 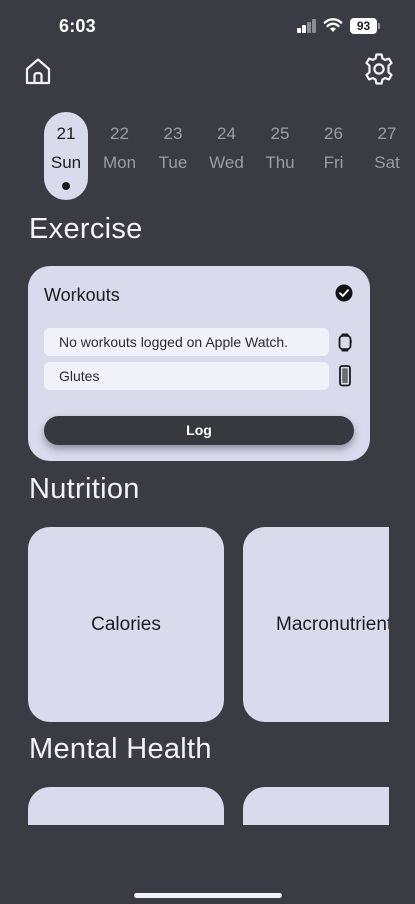 I want to click on activity-dot, so click(x=66, y=186).